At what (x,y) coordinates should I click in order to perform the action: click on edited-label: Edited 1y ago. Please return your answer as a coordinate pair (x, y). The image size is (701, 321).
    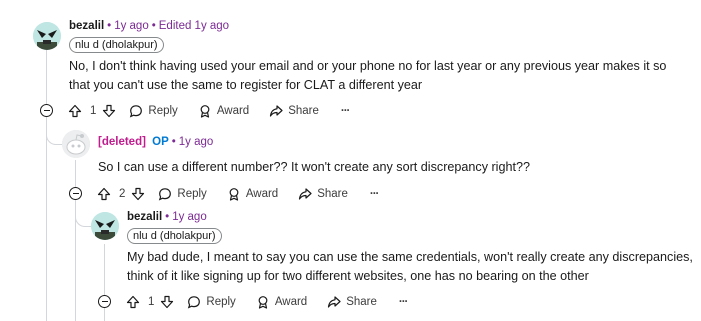
    Looking at the image, I should click on (194, 26).